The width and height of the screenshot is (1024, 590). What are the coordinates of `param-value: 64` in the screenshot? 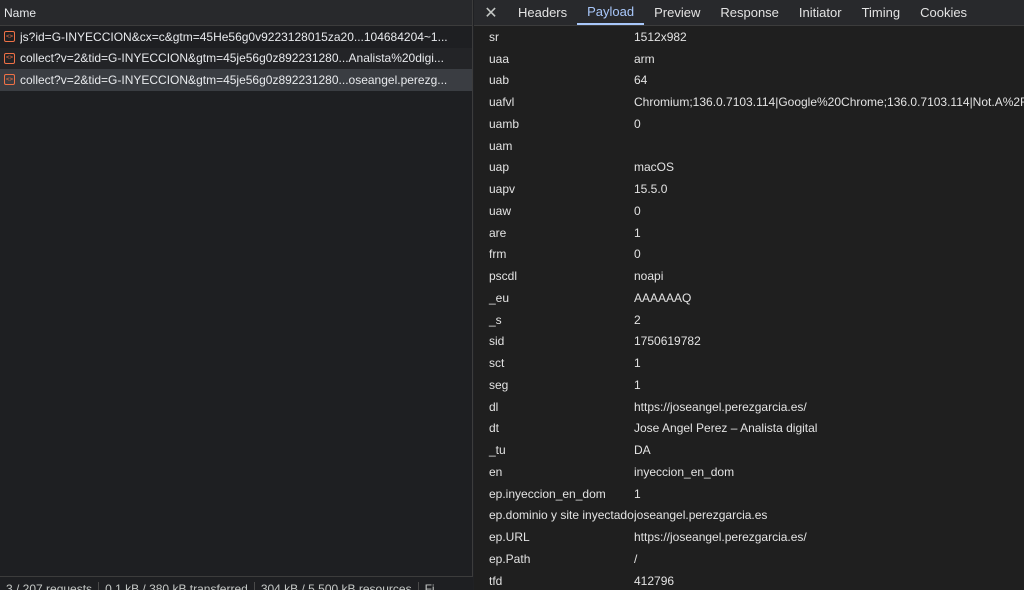 It's located at (641, 80).